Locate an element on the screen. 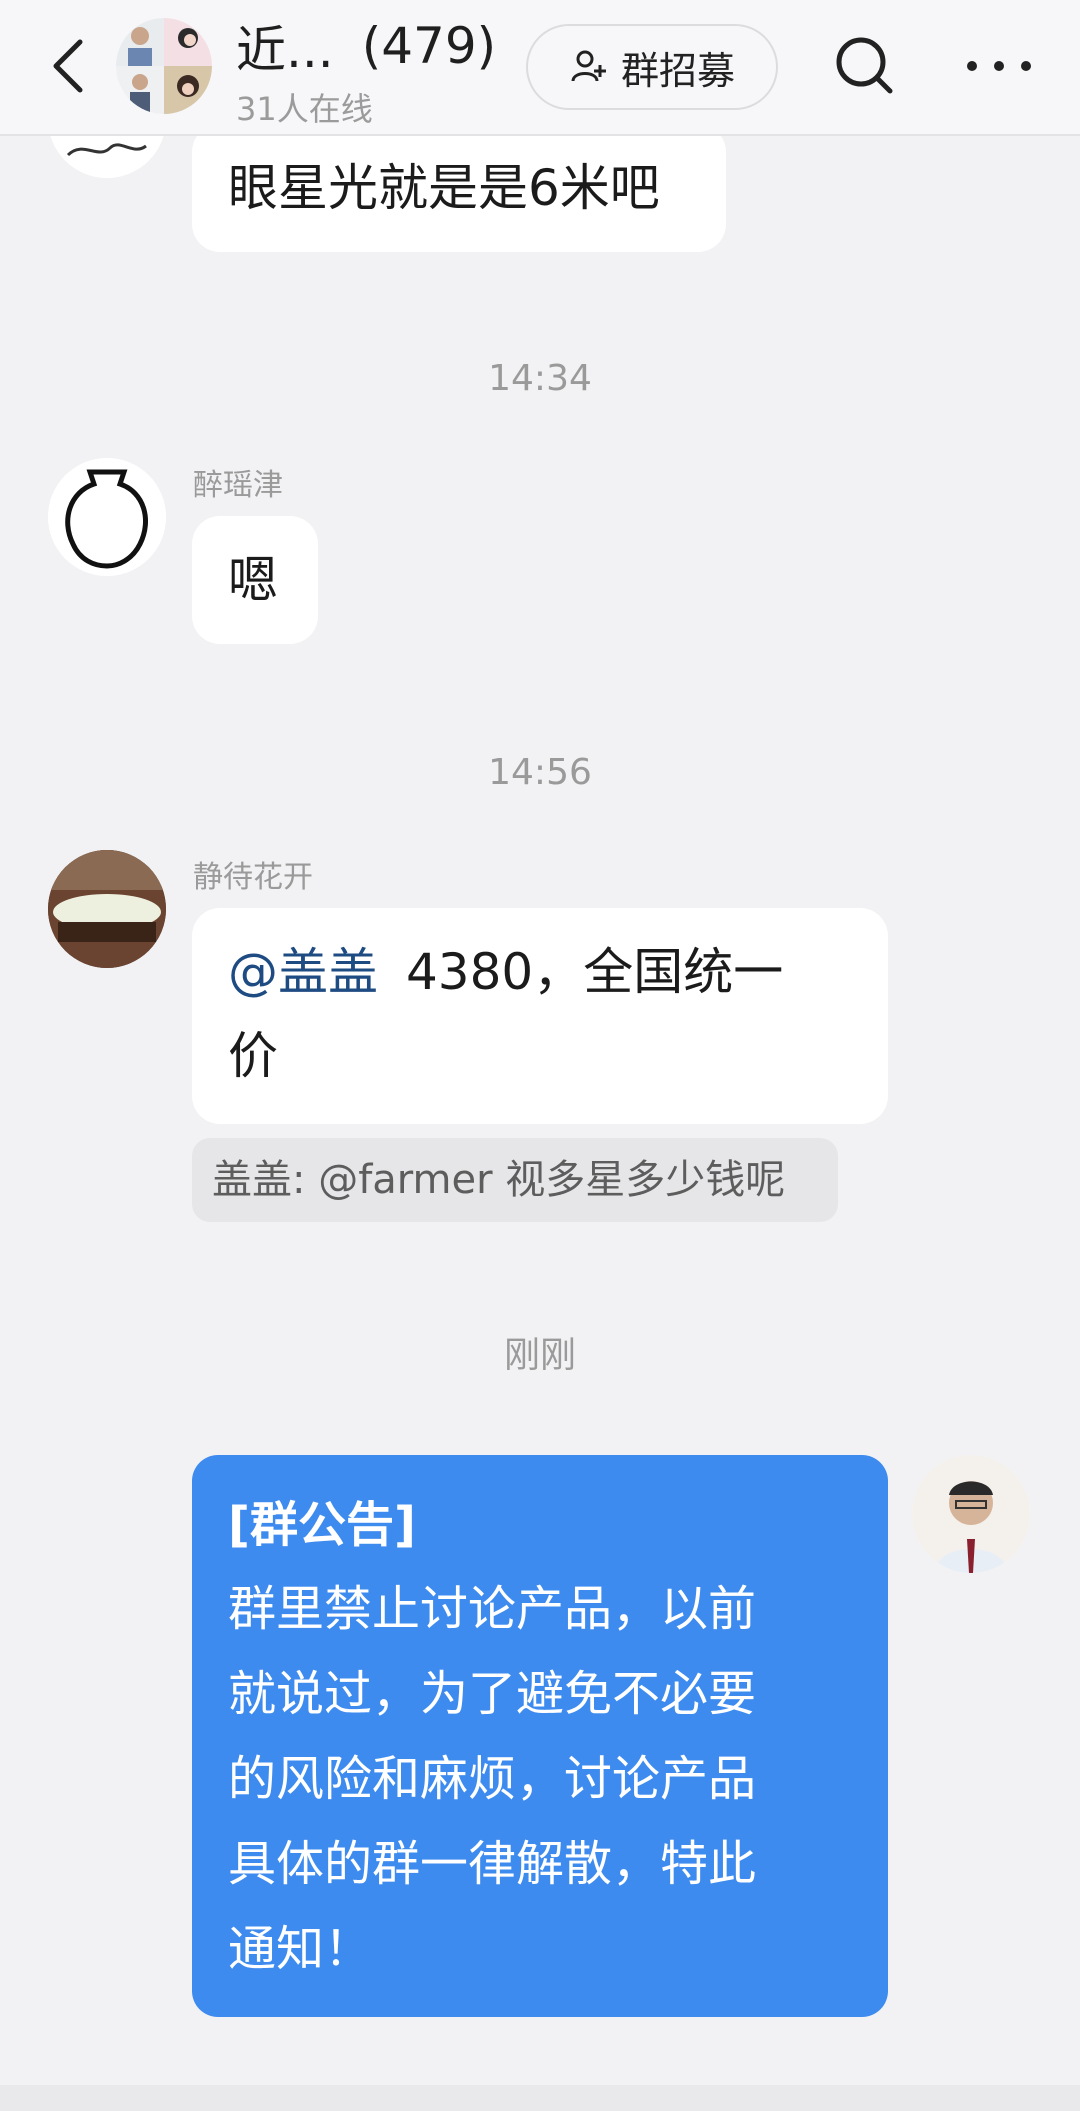  more-horizontal-icon is located at coordinates (999, 66).